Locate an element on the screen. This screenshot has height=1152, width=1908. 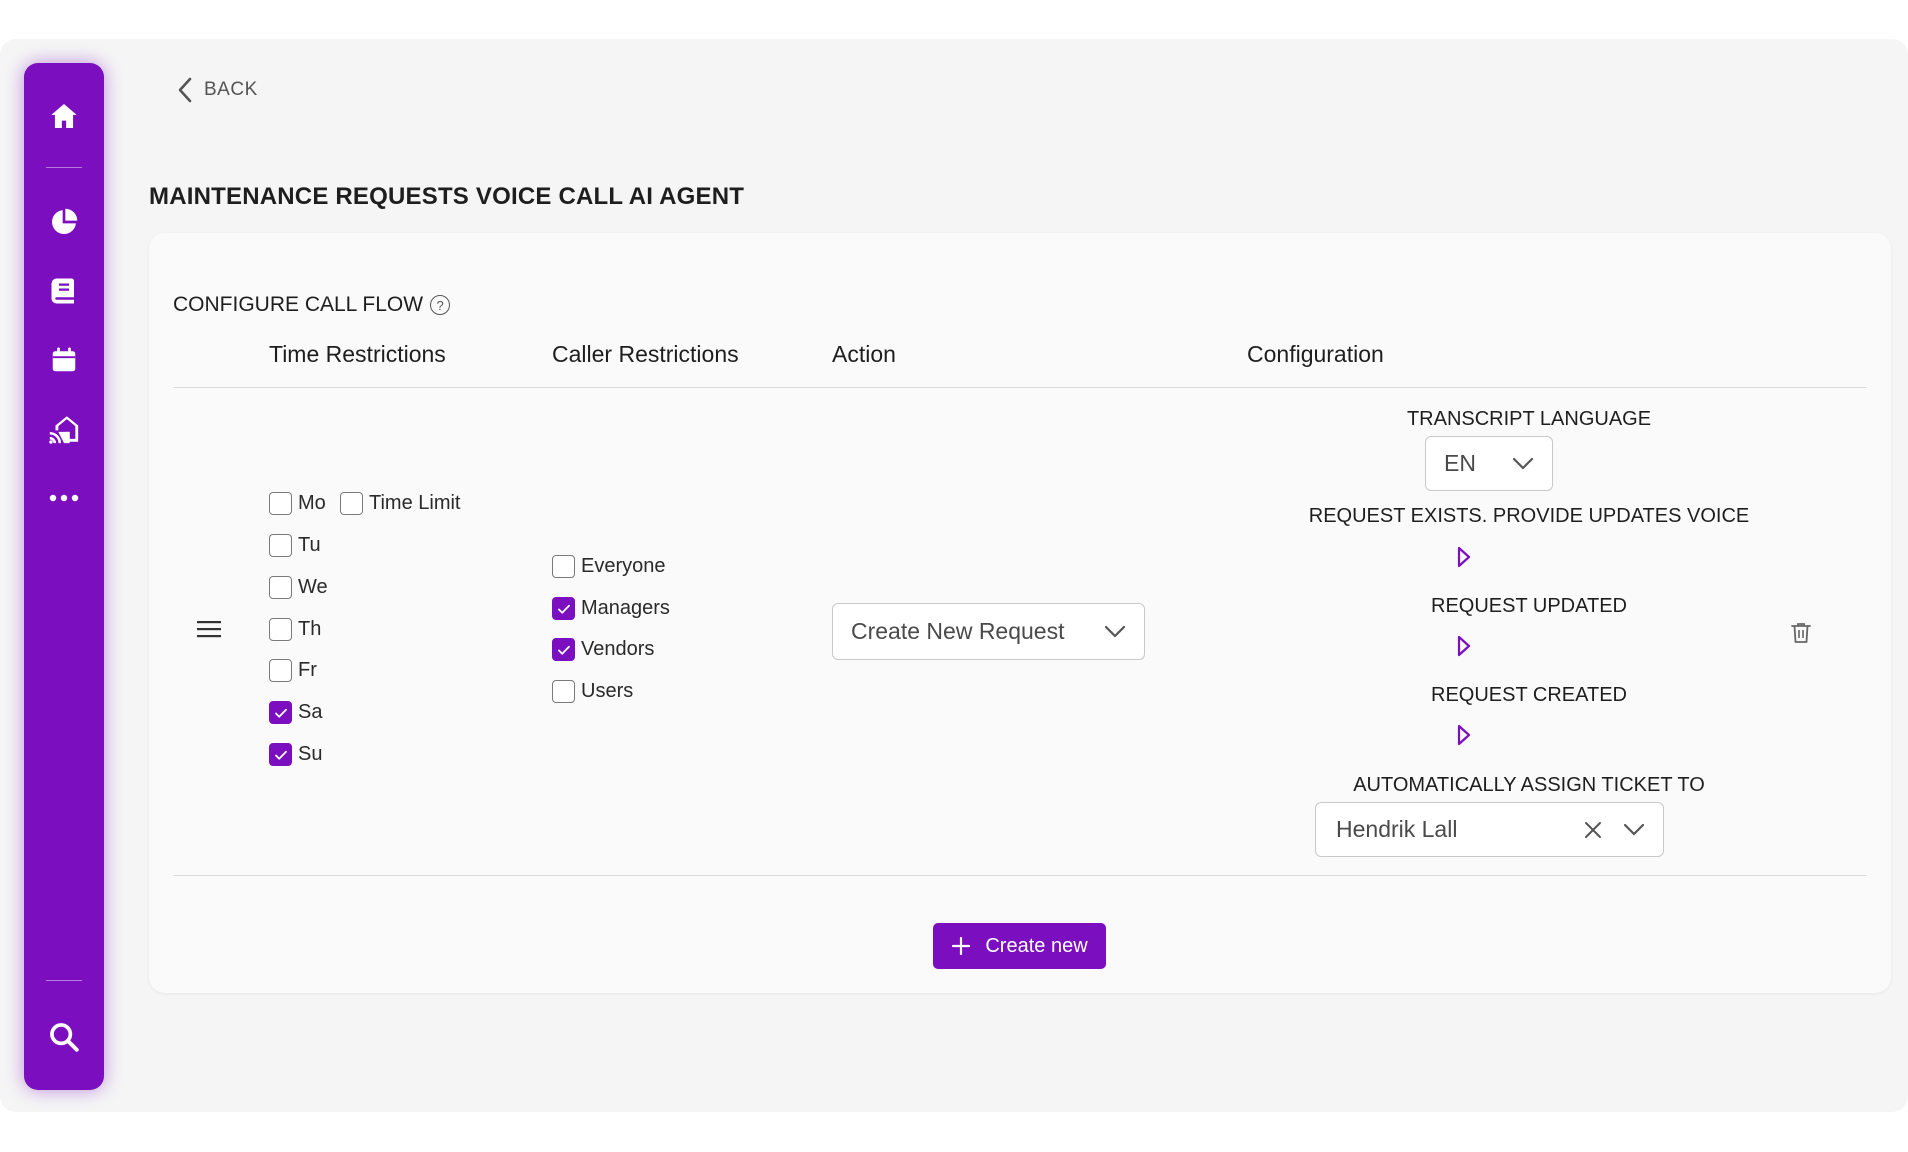
column-header-caller: Caller Restrictions is located at coordinates (645, 354).